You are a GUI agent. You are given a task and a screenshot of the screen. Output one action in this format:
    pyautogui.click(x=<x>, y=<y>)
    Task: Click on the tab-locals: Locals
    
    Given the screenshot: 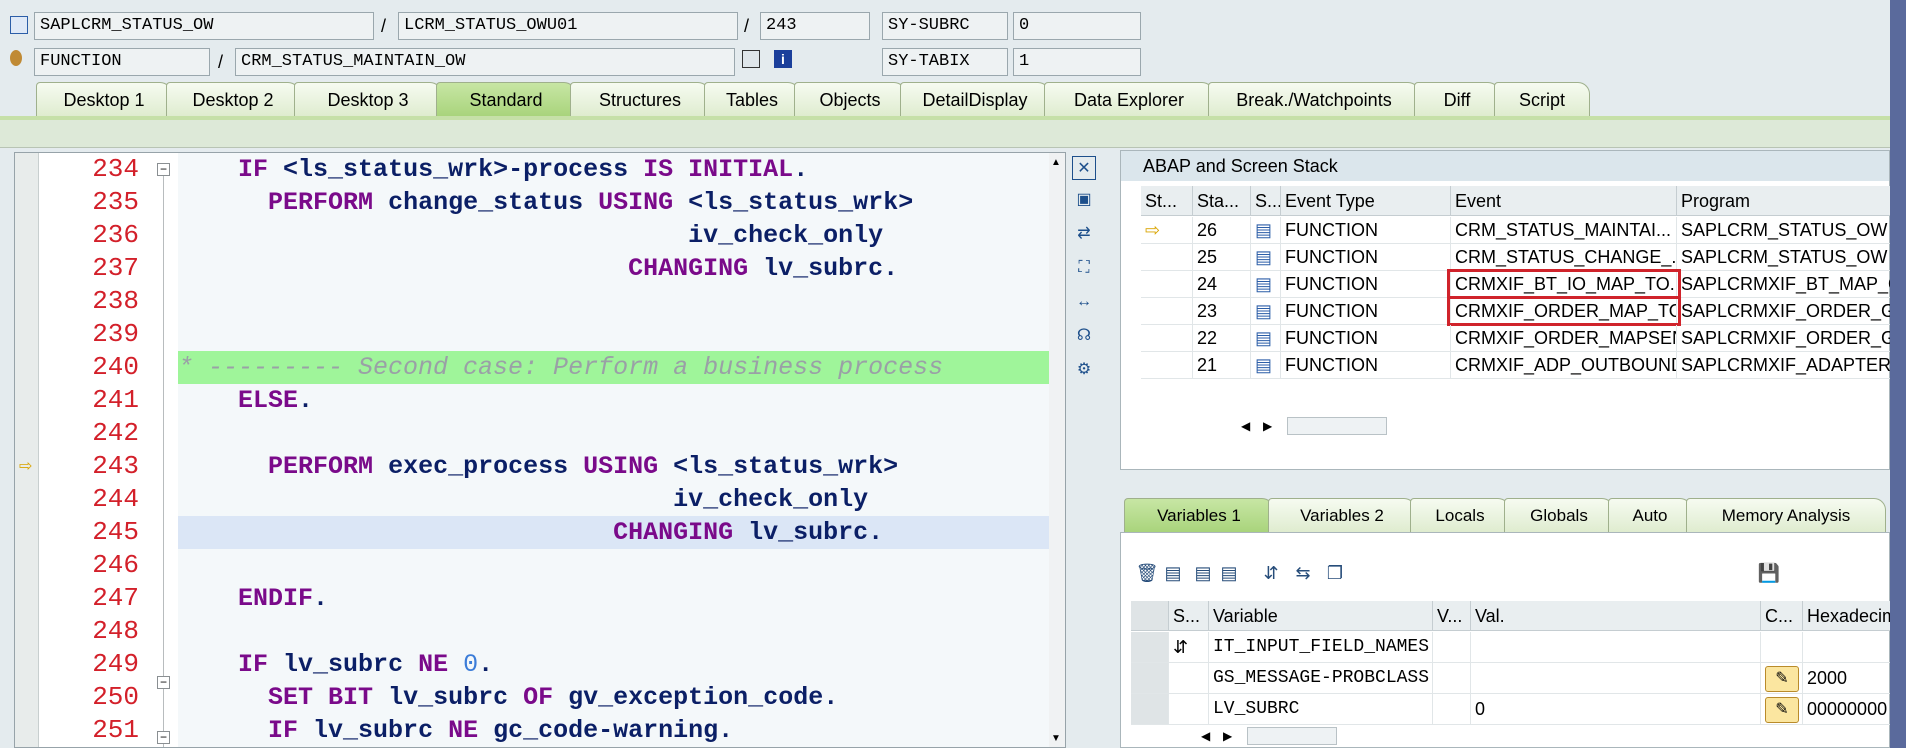 What is the action you would take?
    pyautogui.click(x=1460, y=515)
    